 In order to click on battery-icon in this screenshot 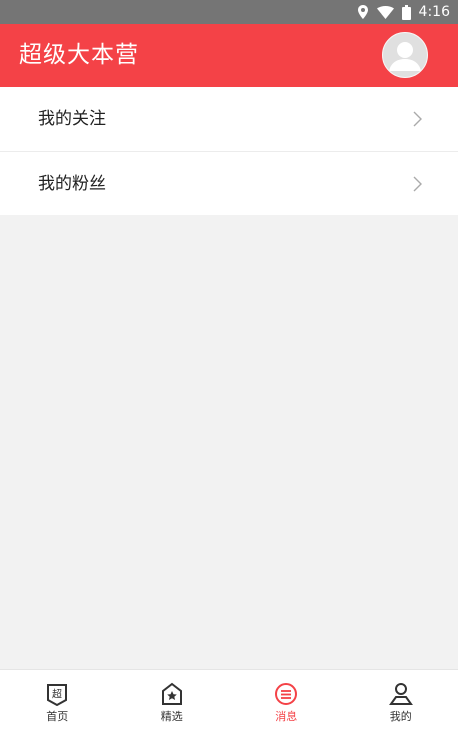, I will do `click(406, 12)`.